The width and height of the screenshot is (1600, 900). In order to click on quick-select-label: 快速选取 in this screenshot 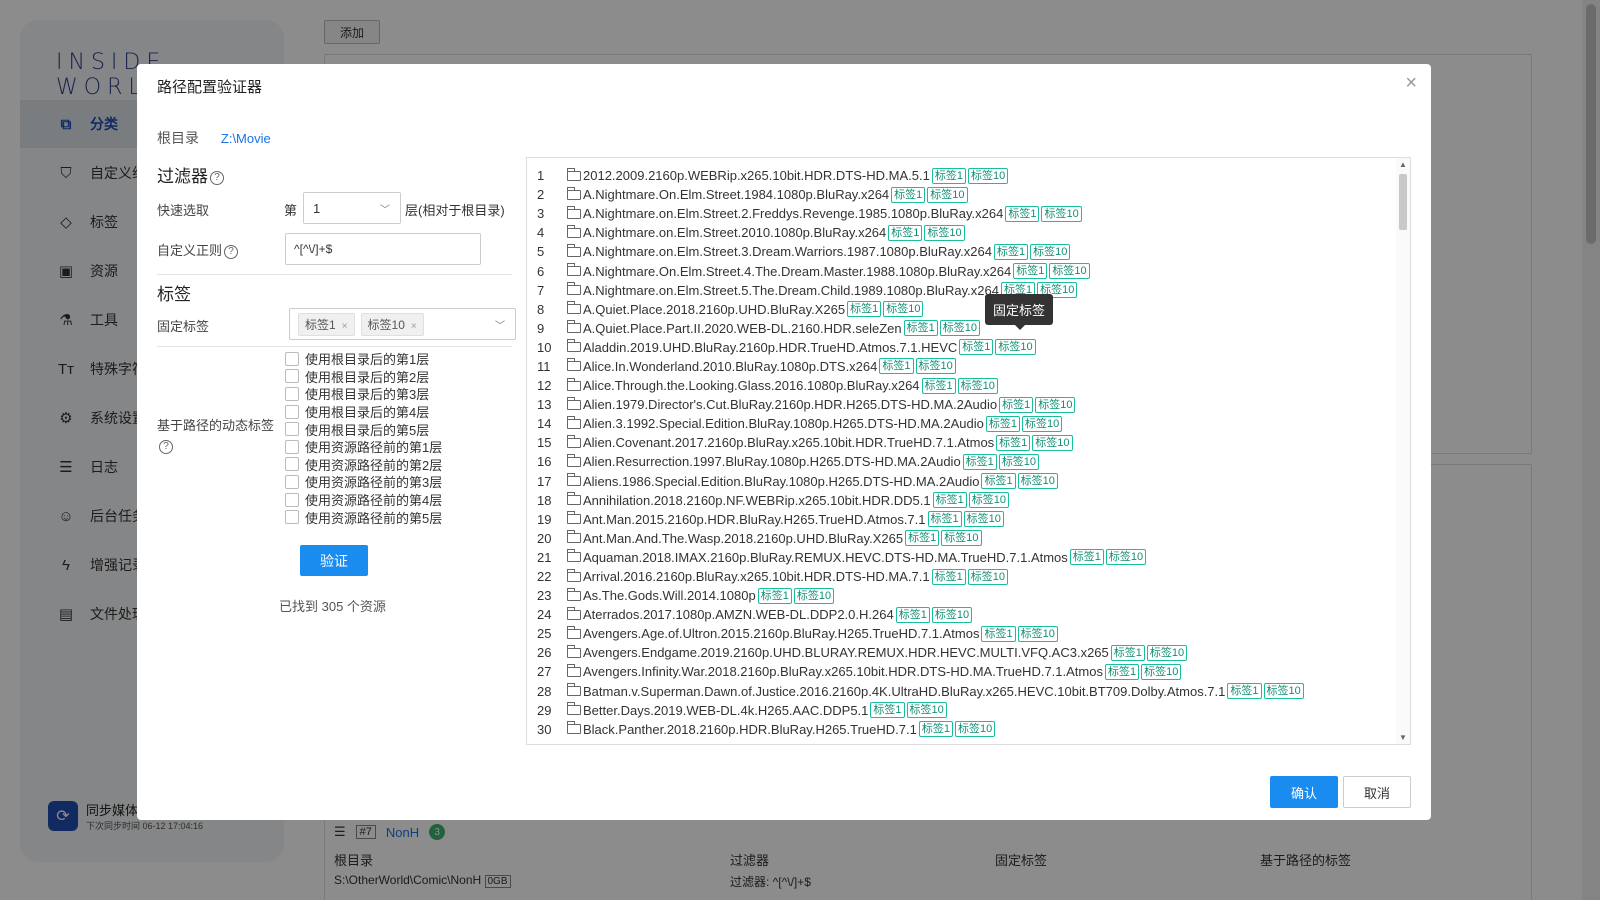, I will do `click(183, 210)`.